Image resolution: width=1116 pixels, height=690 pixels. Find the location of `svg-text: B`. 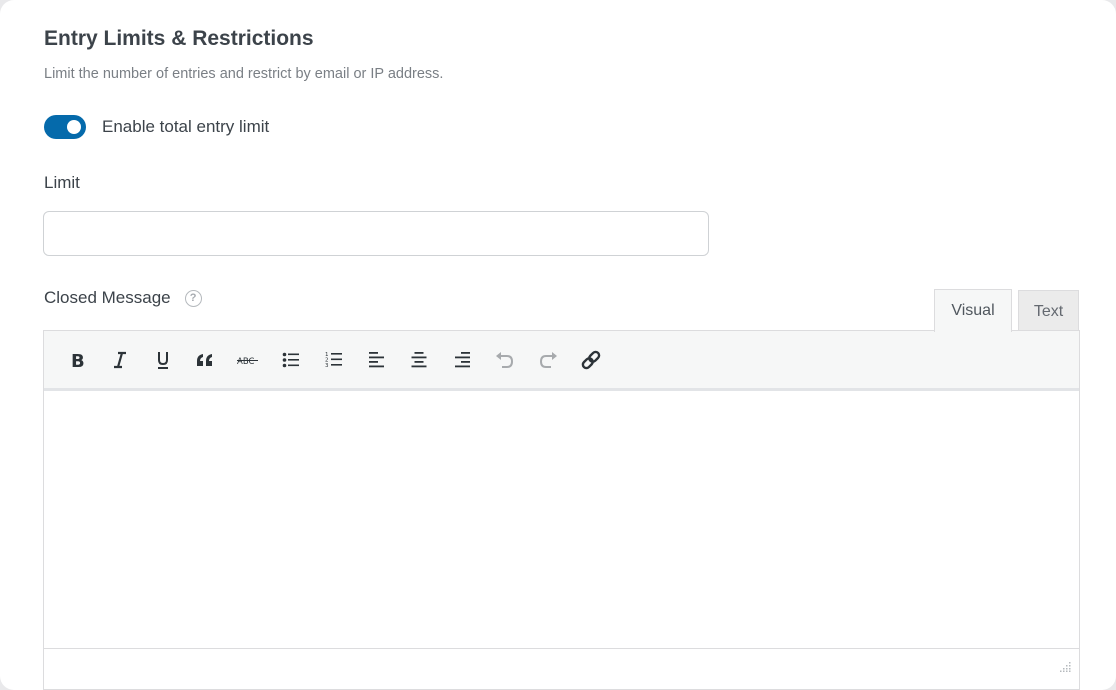

svg-text: B is located at coordinates (78, 360).